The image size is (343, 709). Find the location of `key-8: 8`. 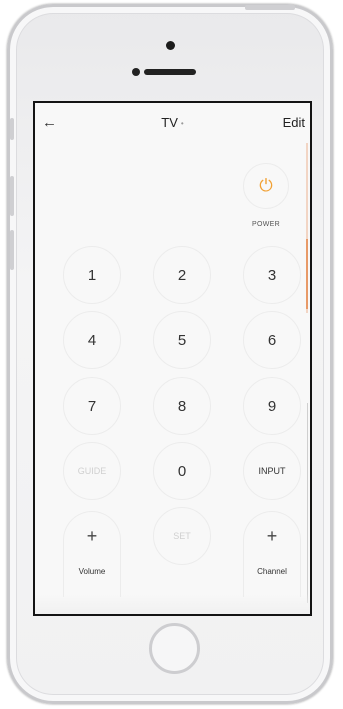

key-8: 8 is located at coordinates (182, 406).